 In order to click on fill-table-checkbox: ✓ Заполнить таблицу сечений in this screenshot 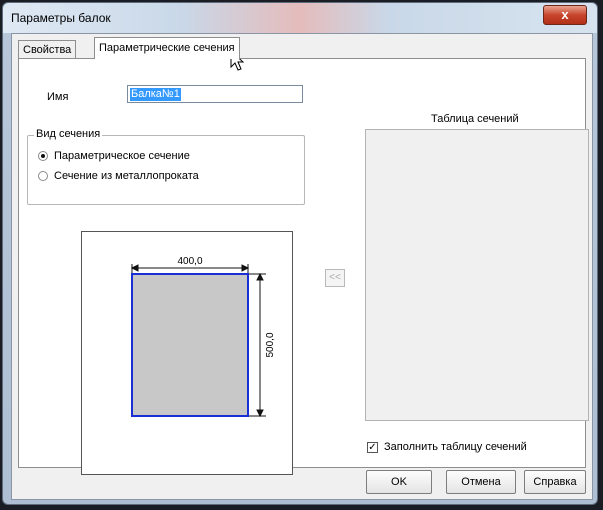, I will do `click(447, 447)`.